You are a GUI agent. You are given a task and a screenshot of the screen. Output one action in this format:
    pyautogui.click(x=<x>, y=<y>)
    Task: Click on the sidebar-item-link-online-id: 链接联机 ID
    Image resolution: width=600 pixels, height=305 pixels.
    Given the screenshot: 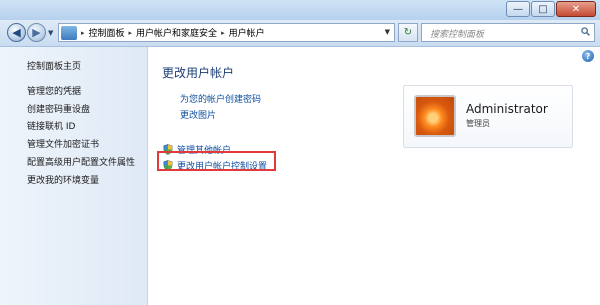 What is the action you would take?
    pyautogui.click(x=51, y=125)
    